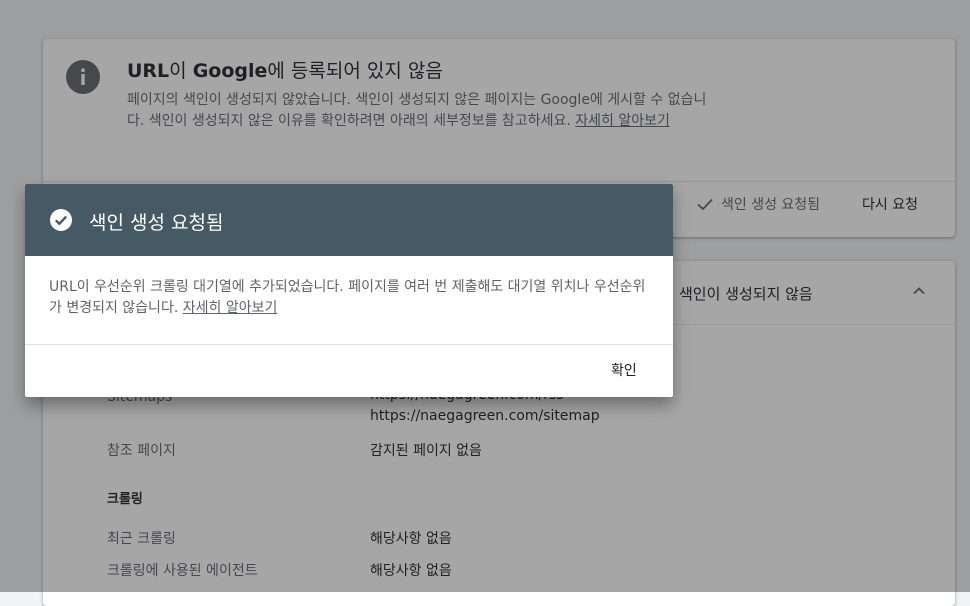 This screenshot has width=970, height=606. Describe the element at coordinates (230, 308) in the screenshot. I see `learn-more-link: 자세히 알아보기` at that location.